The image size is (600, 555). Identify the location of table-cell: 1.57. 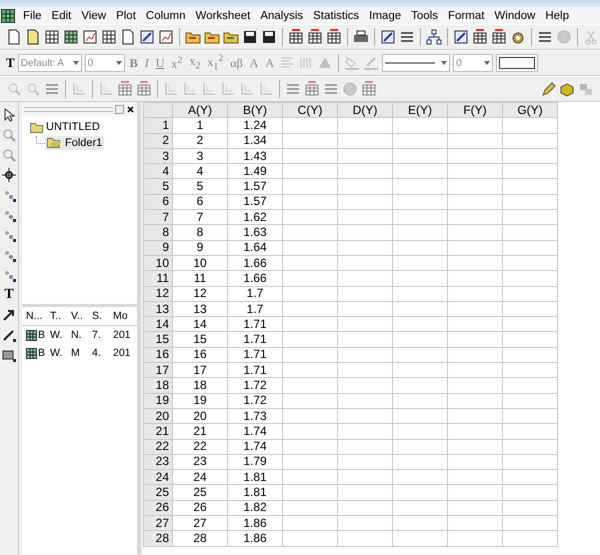
(255, 202).